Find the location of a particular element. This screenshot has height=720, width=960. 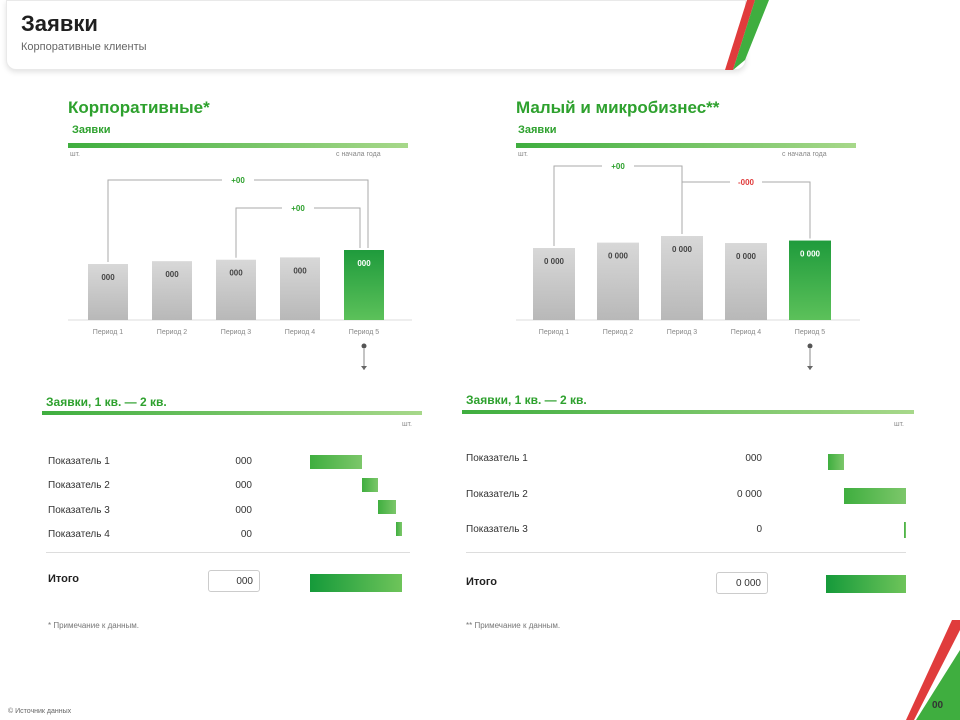

right-footnote: ** Примечание к данным. is located at coordinates (513, 625).